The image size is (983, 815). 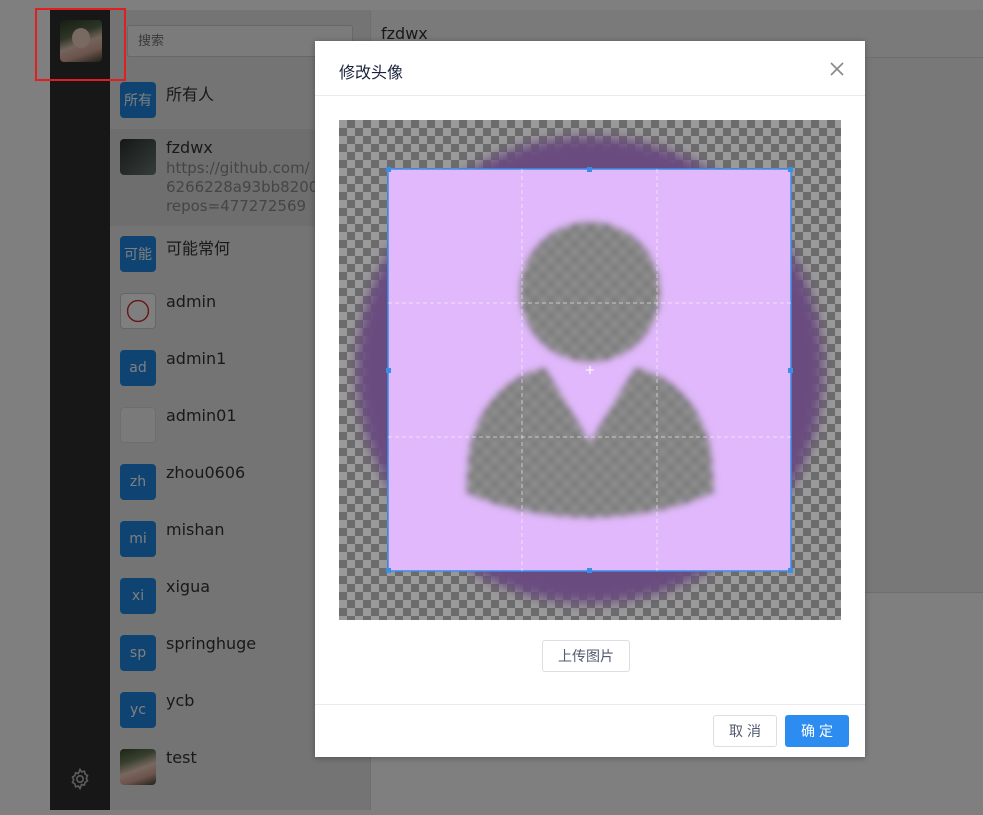 What do you see at coordinates (371, 72) in the screenshot?
I see `dialog-title: 修改头像` at bounding box center [371, 72].